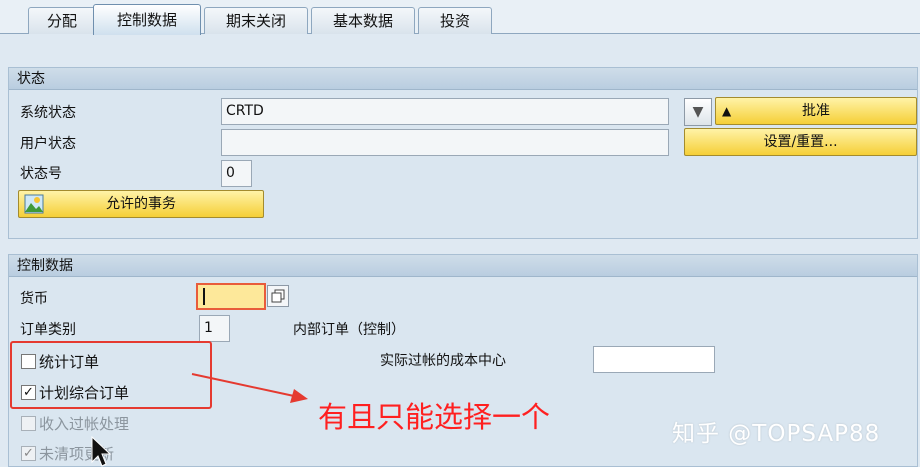 The width and height of the screenshot is (920, 467). I want to click on tab-control-data: 控制数据, so click(147, 19).